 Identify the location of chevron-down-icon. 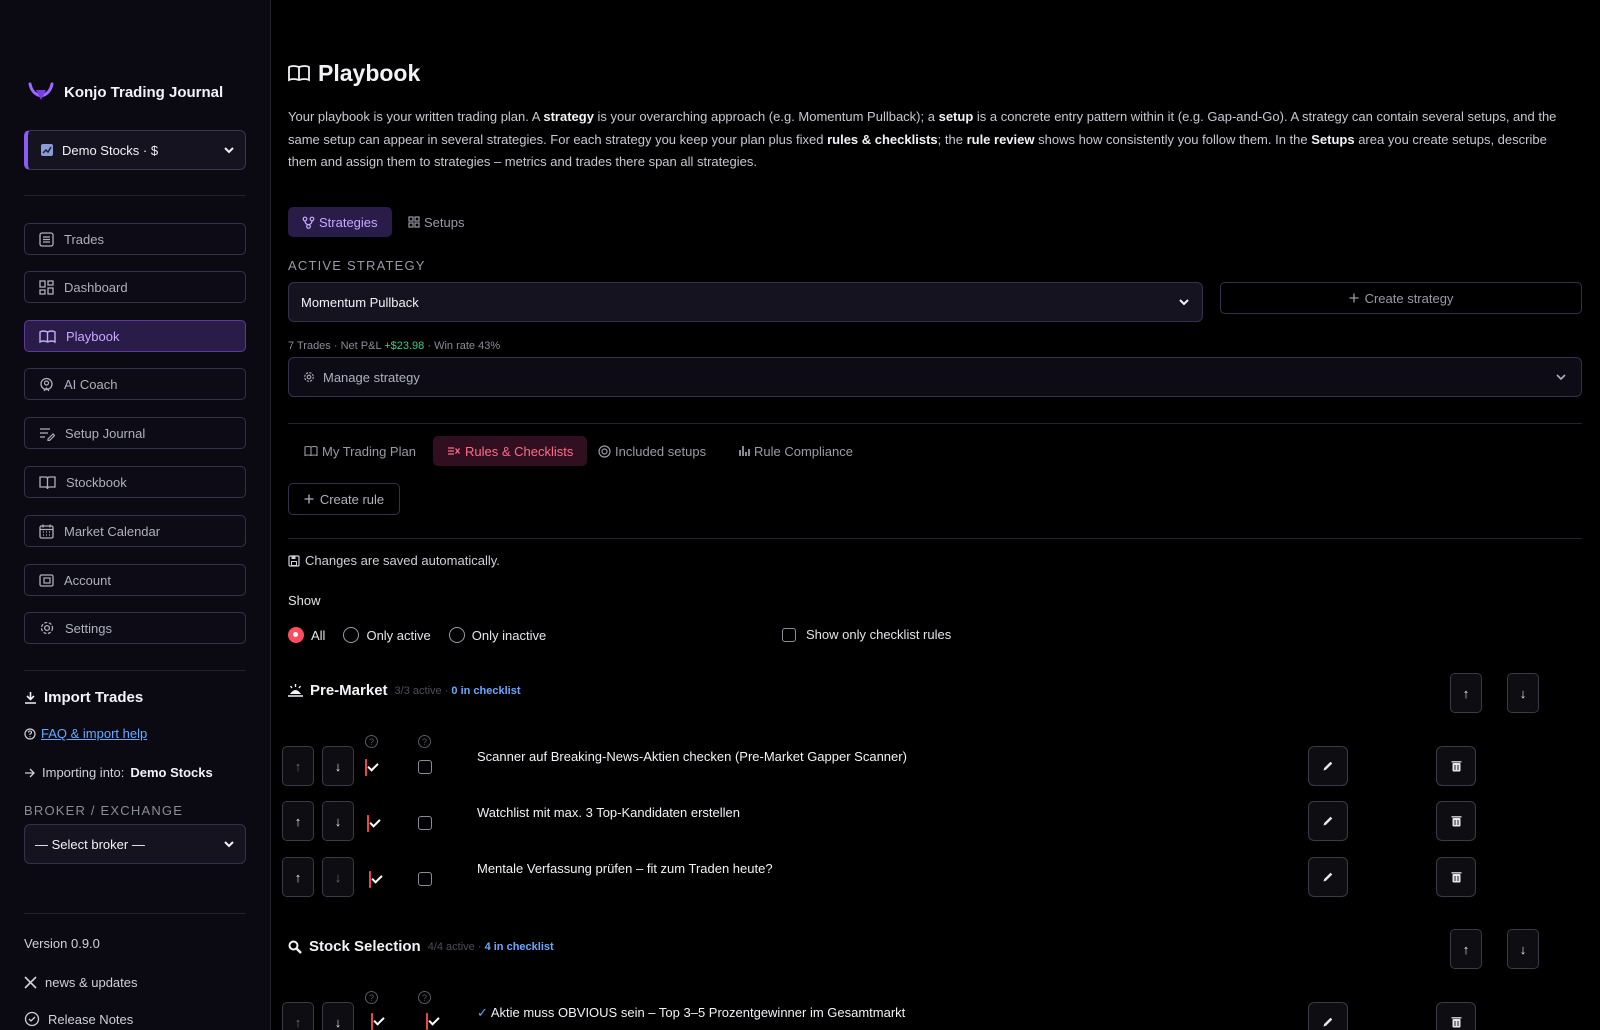
(1184, 302).